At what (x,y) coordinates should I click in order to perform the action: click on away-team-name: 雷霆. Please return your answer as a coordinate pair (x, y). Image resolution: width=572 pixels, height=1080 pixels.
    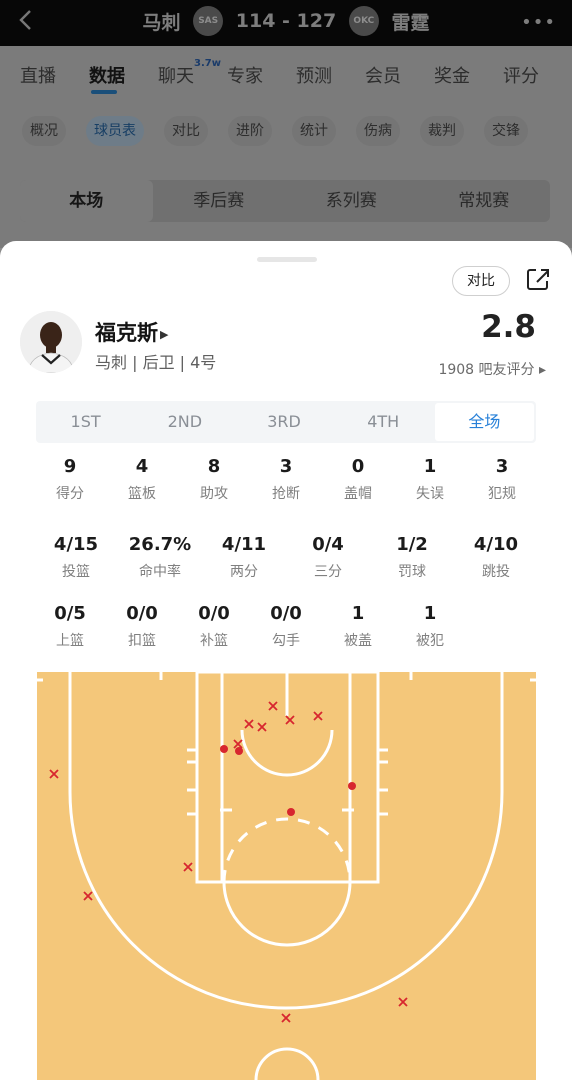
    Looking at the image, I should click on (410, 22).